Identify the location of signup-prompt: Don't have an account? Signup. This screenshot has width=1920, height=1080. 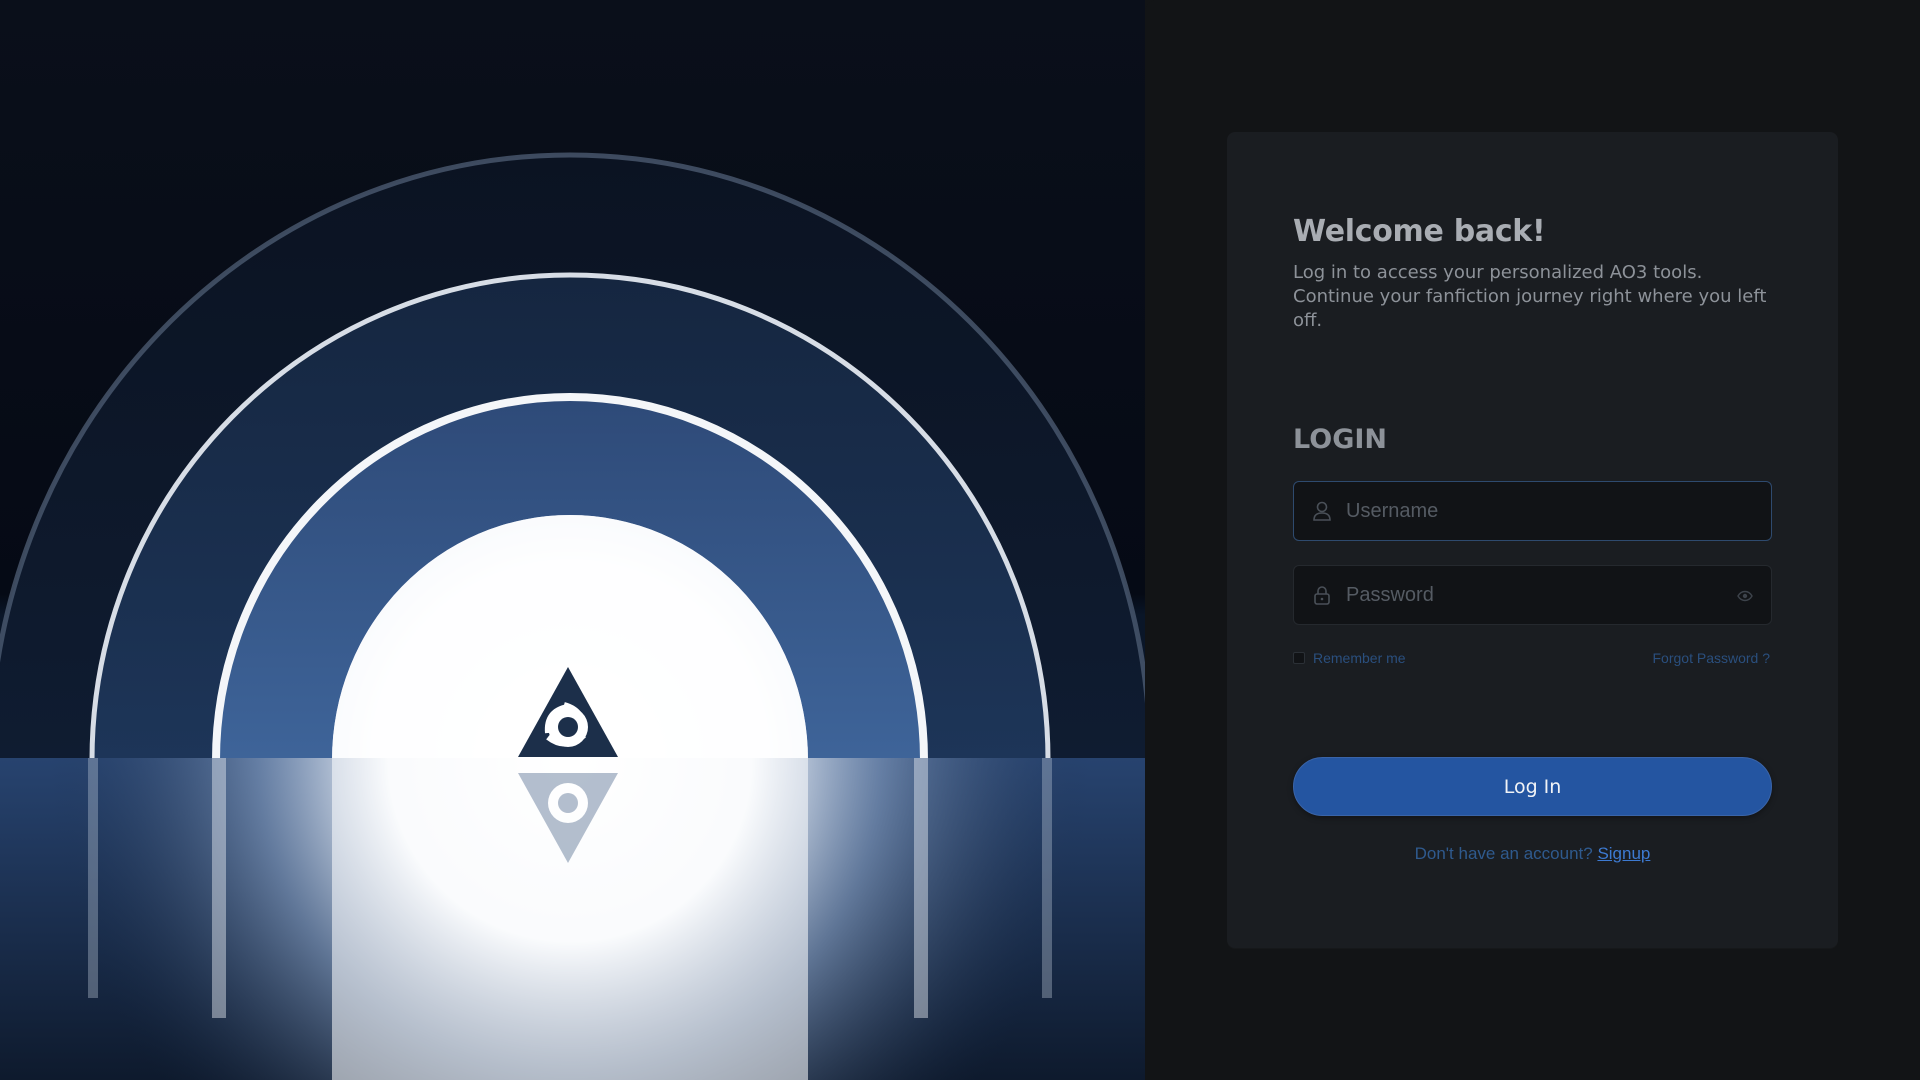
(1532, 854).